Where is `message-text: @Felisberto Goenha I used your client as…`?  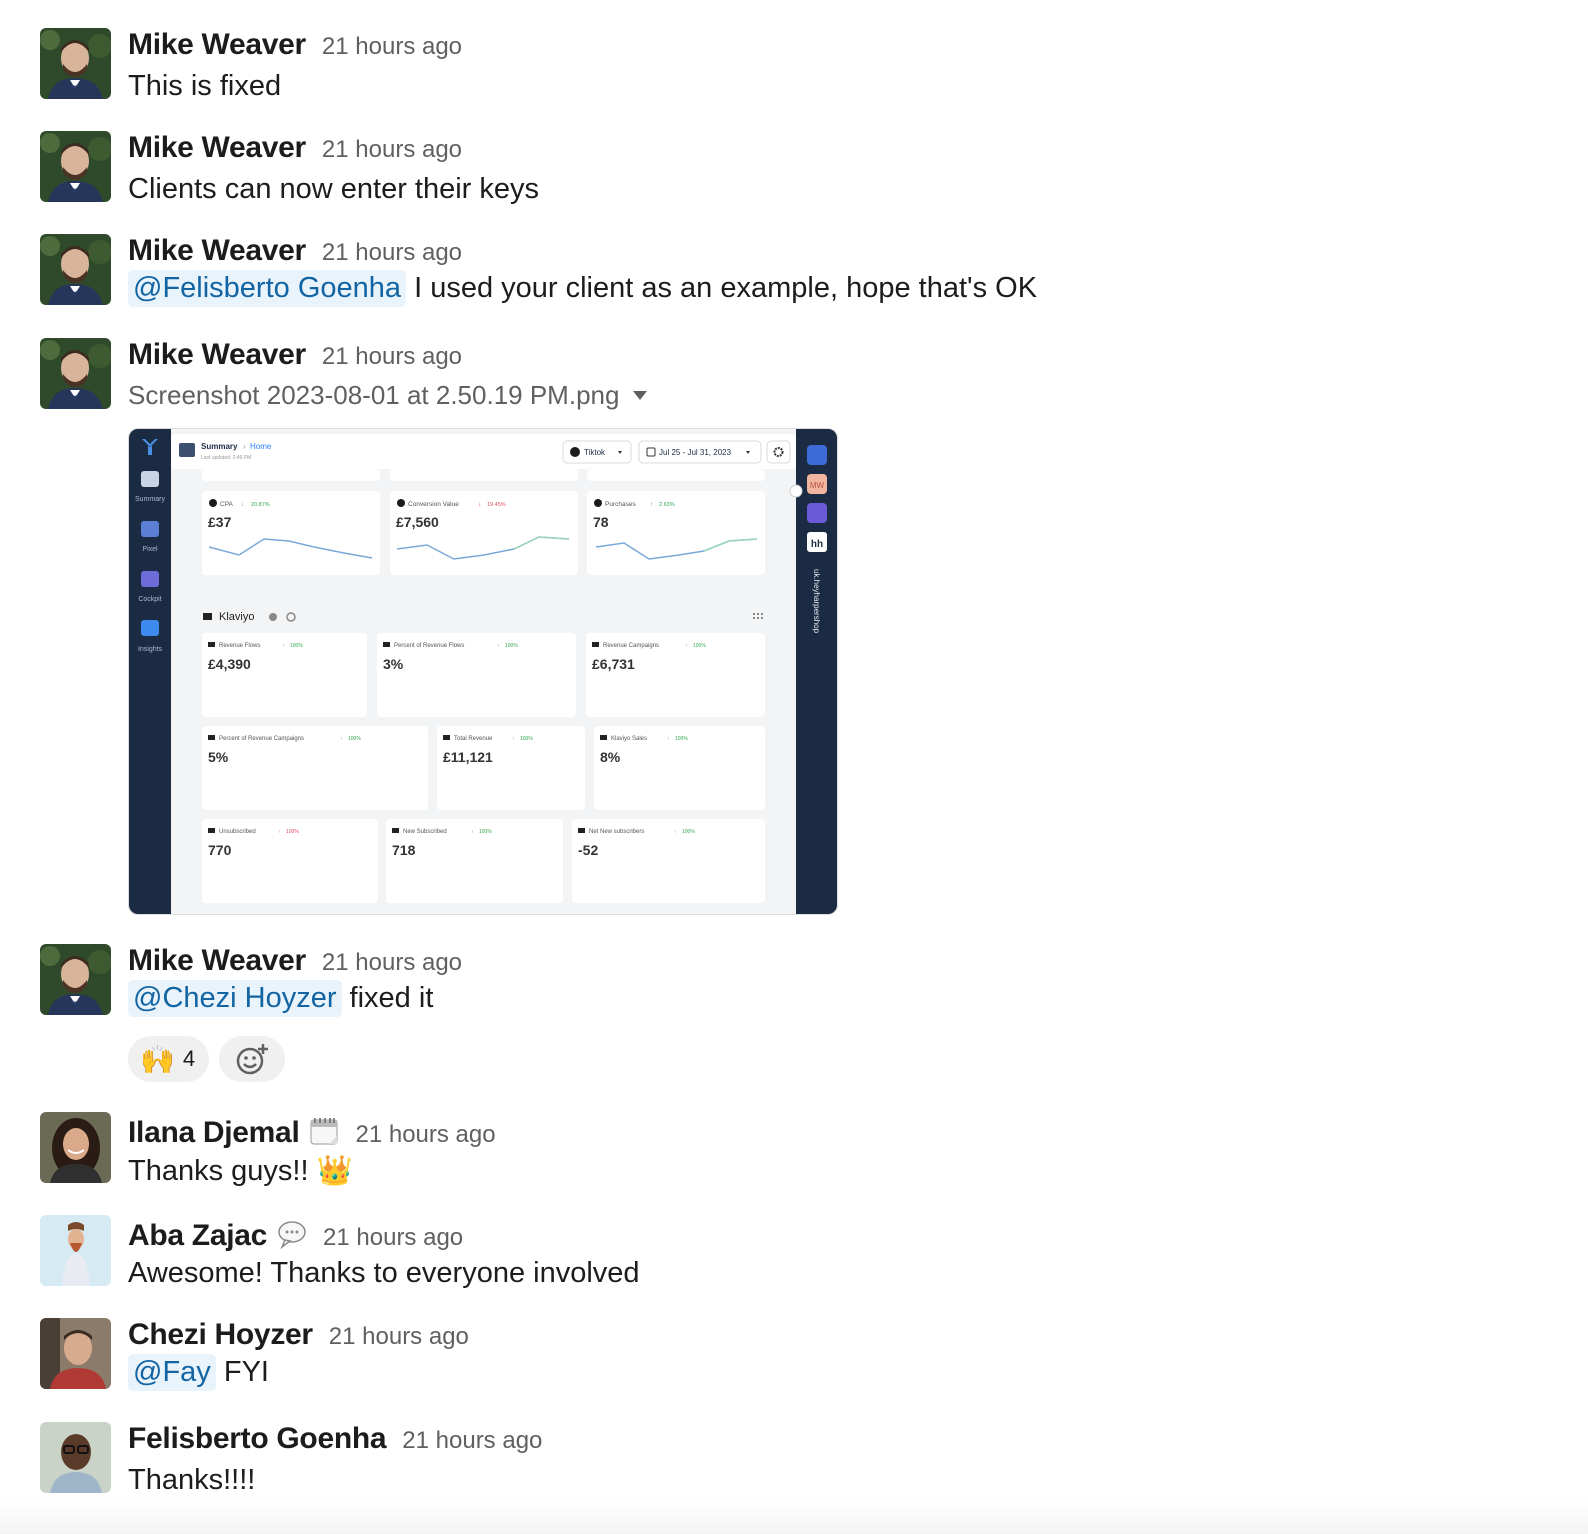
message-text: @Felisberto Goenha I used your client as… is located at coordinates (582, 288).